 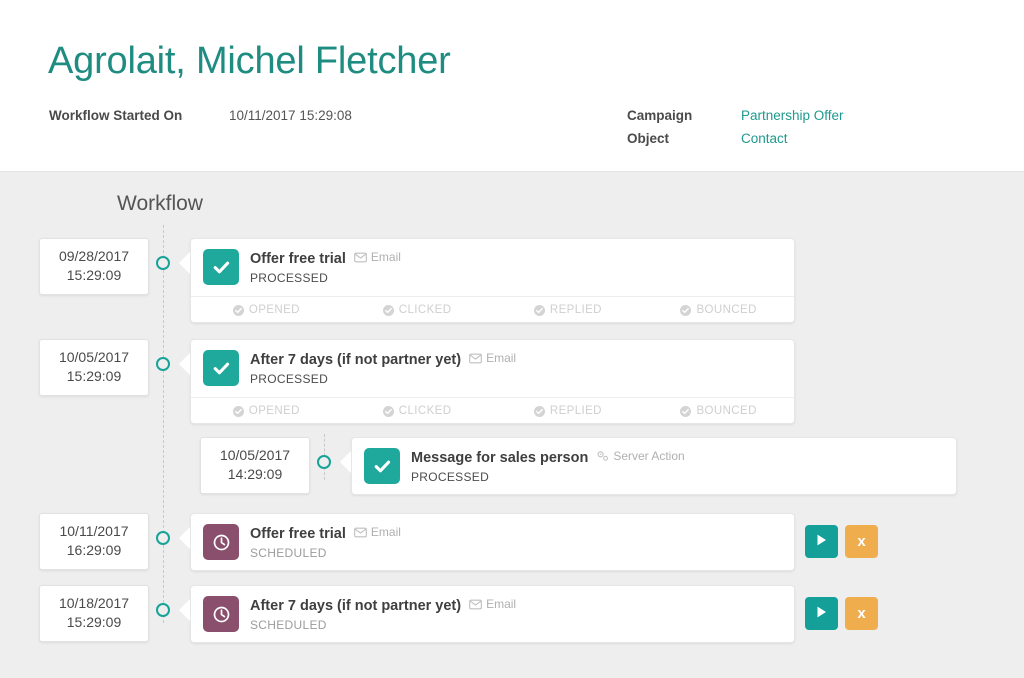 I want to click on workflow-started-value: 10/11/2017 15:29:08, so click(x=290, y=115).